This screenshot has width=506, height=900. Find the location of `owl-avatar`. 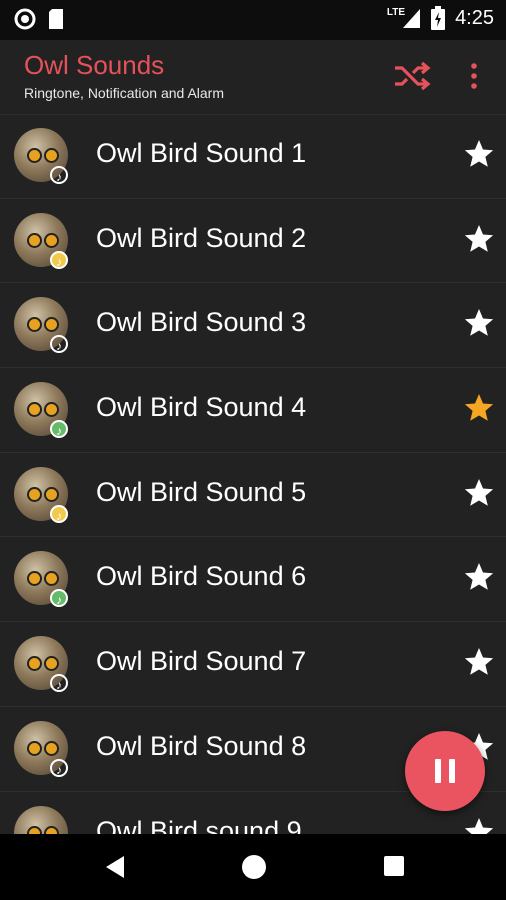

owl-avatar is located at coordinates (41, 819).